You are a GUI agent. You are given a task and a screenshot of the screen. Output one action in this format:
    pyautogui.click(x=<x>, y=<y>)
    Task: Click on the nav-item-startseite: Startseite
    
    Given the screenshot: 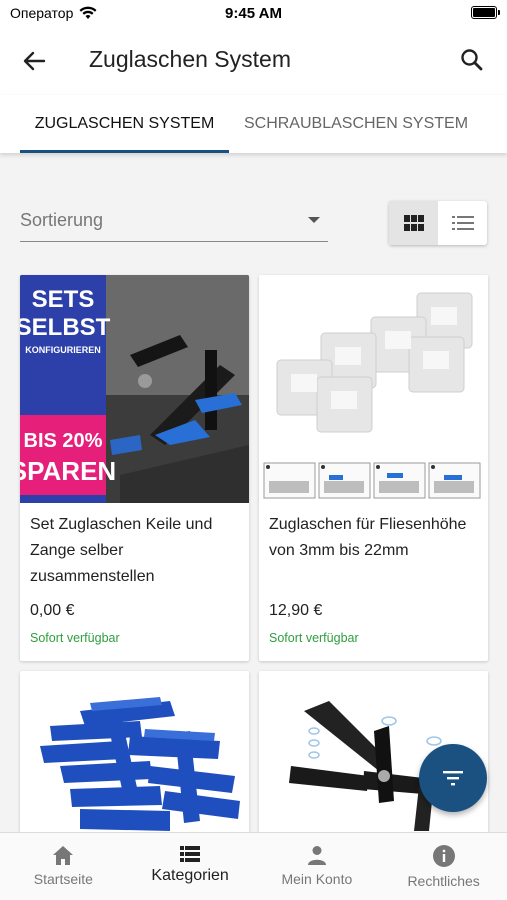 What is the action you would take?
    pyautogui.click(x=63, y=866)
    